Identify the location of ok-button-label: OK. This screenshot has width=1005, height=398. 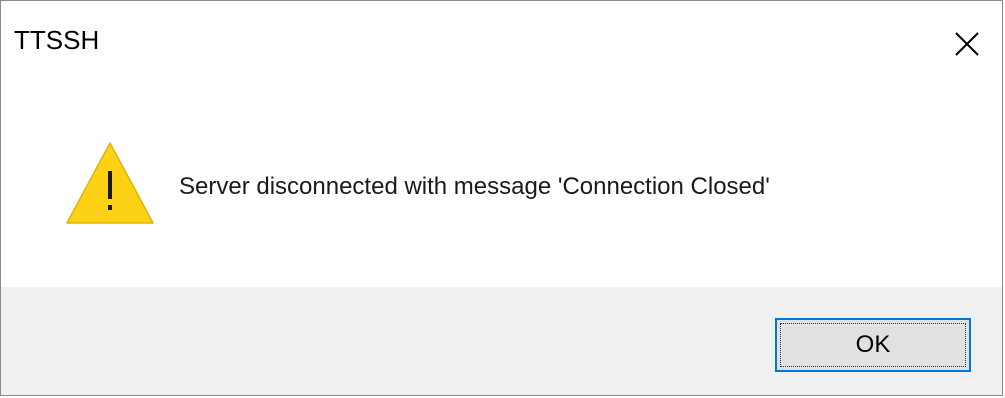
(873, 344).